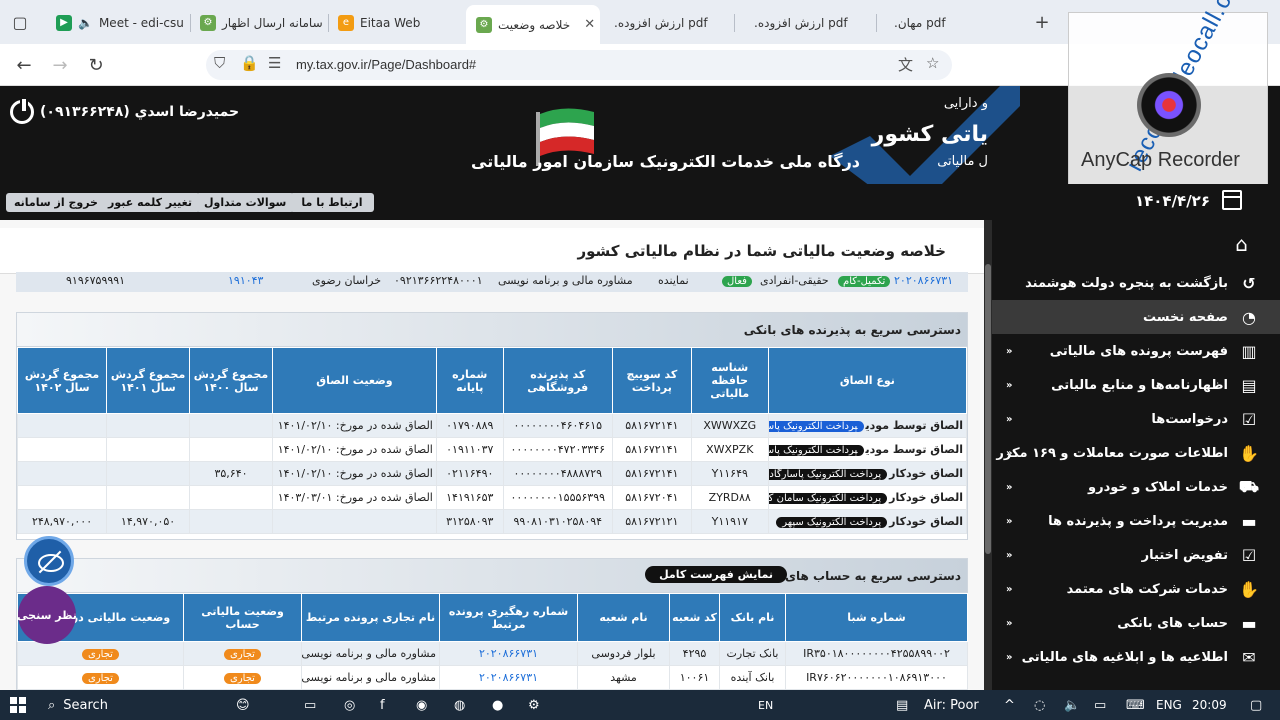  I want to click on accessibility-eye-icon, so click(49, 561).